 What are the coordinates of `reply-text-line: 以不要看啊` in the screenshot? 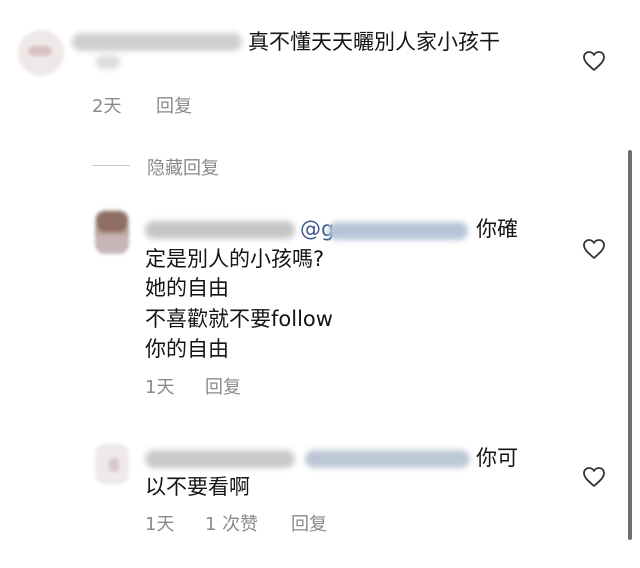 It's located at (197, 487).